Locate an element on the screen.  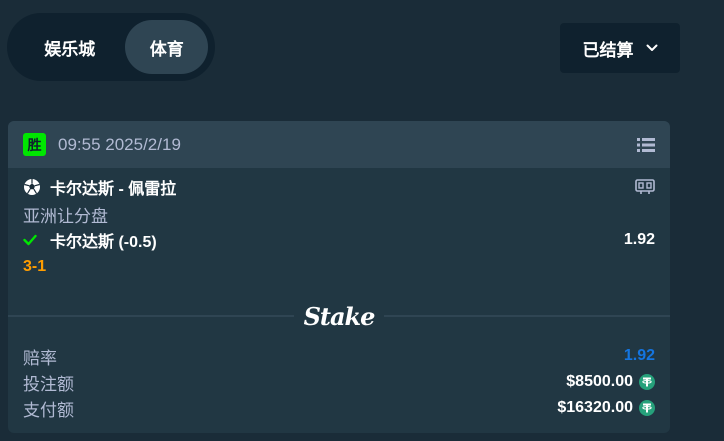
summary-row-stake: 投注额 $8500.00 is located at coordinates (339, 382).